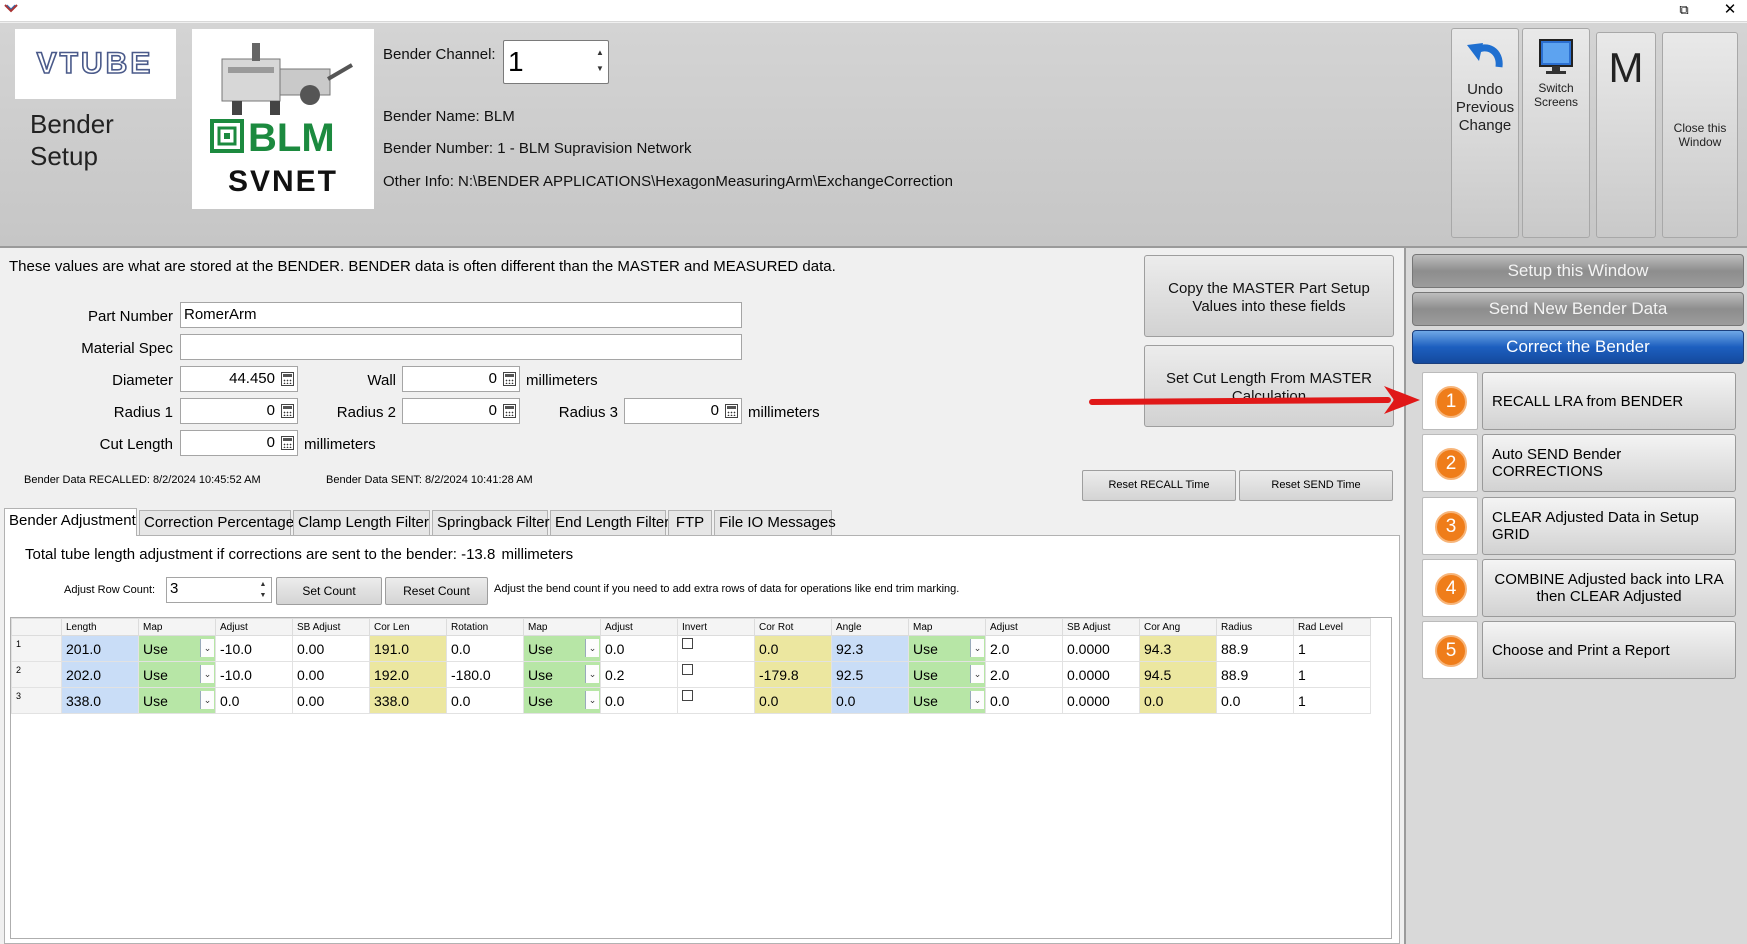 This screenshot has width=1747, height=944. What do you see at coordinates (239, 411) in the screenshot?
I see `radius-1-field: 0` at bounding box center [239, 411].